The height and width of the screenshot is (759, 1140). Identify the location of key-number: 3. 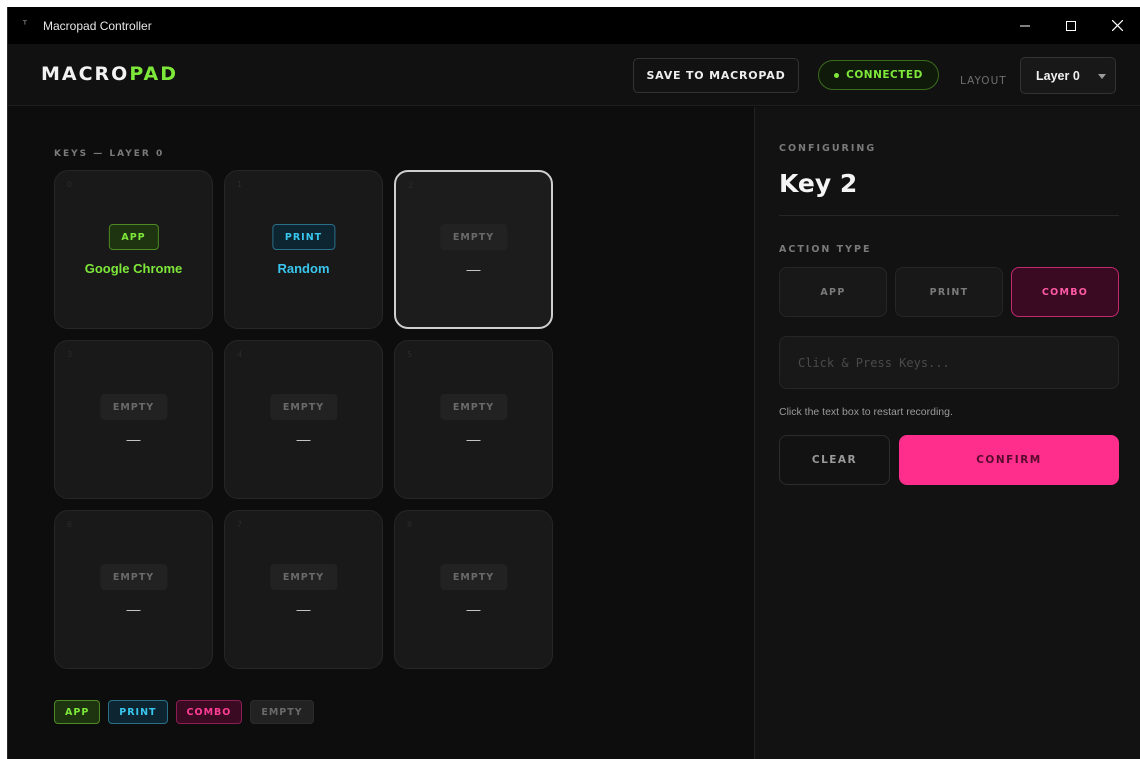
(70, 354).